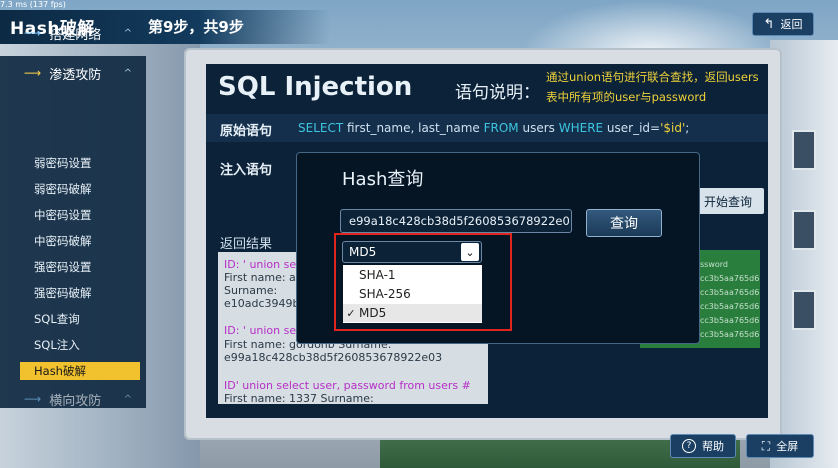 The width and height of the screenshot is (838, 468). I want to click on sidebar-item-sql-query: SQL查询, so click(57, 319).